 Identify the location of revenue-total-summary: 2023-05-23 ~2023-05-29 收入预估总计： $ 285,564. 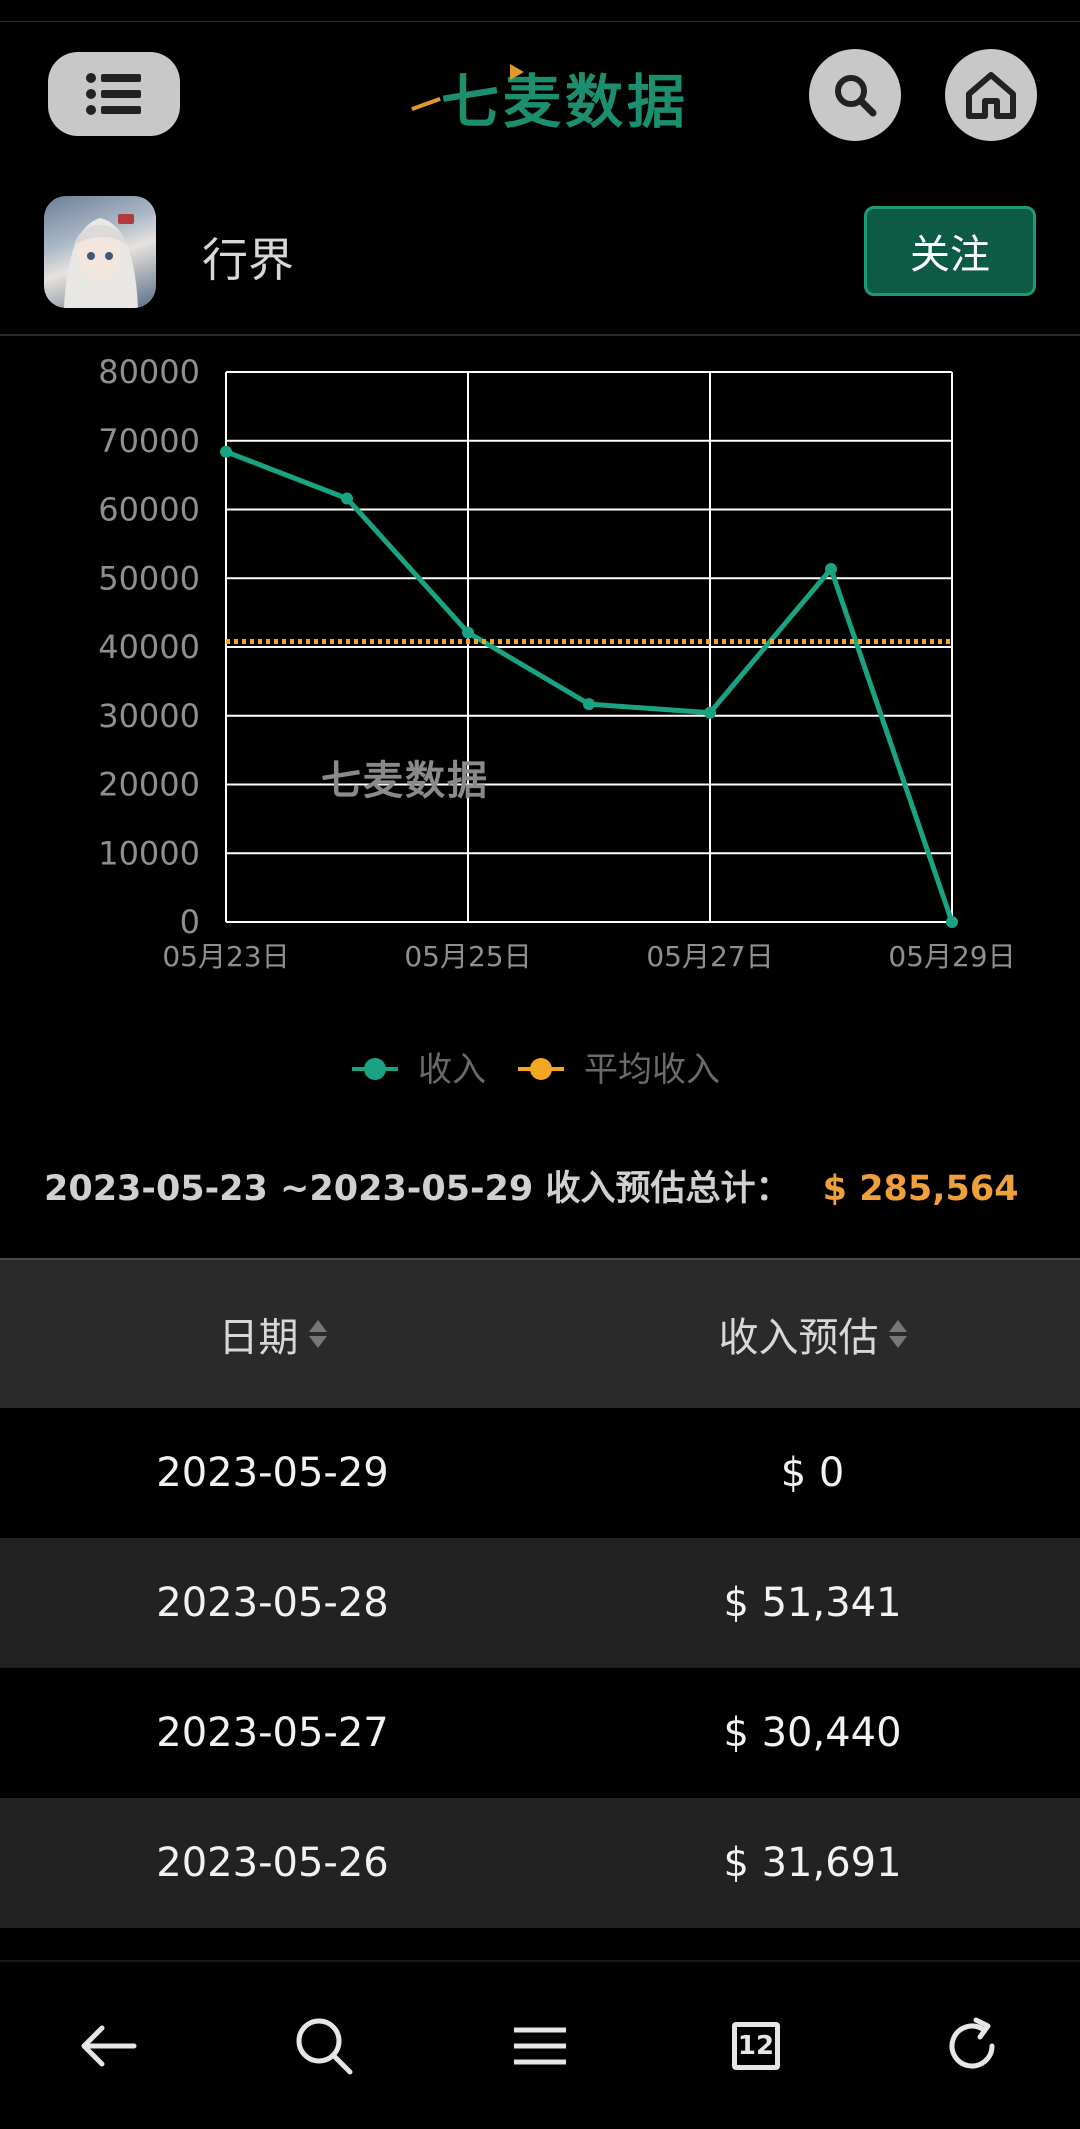
(531, 1185).